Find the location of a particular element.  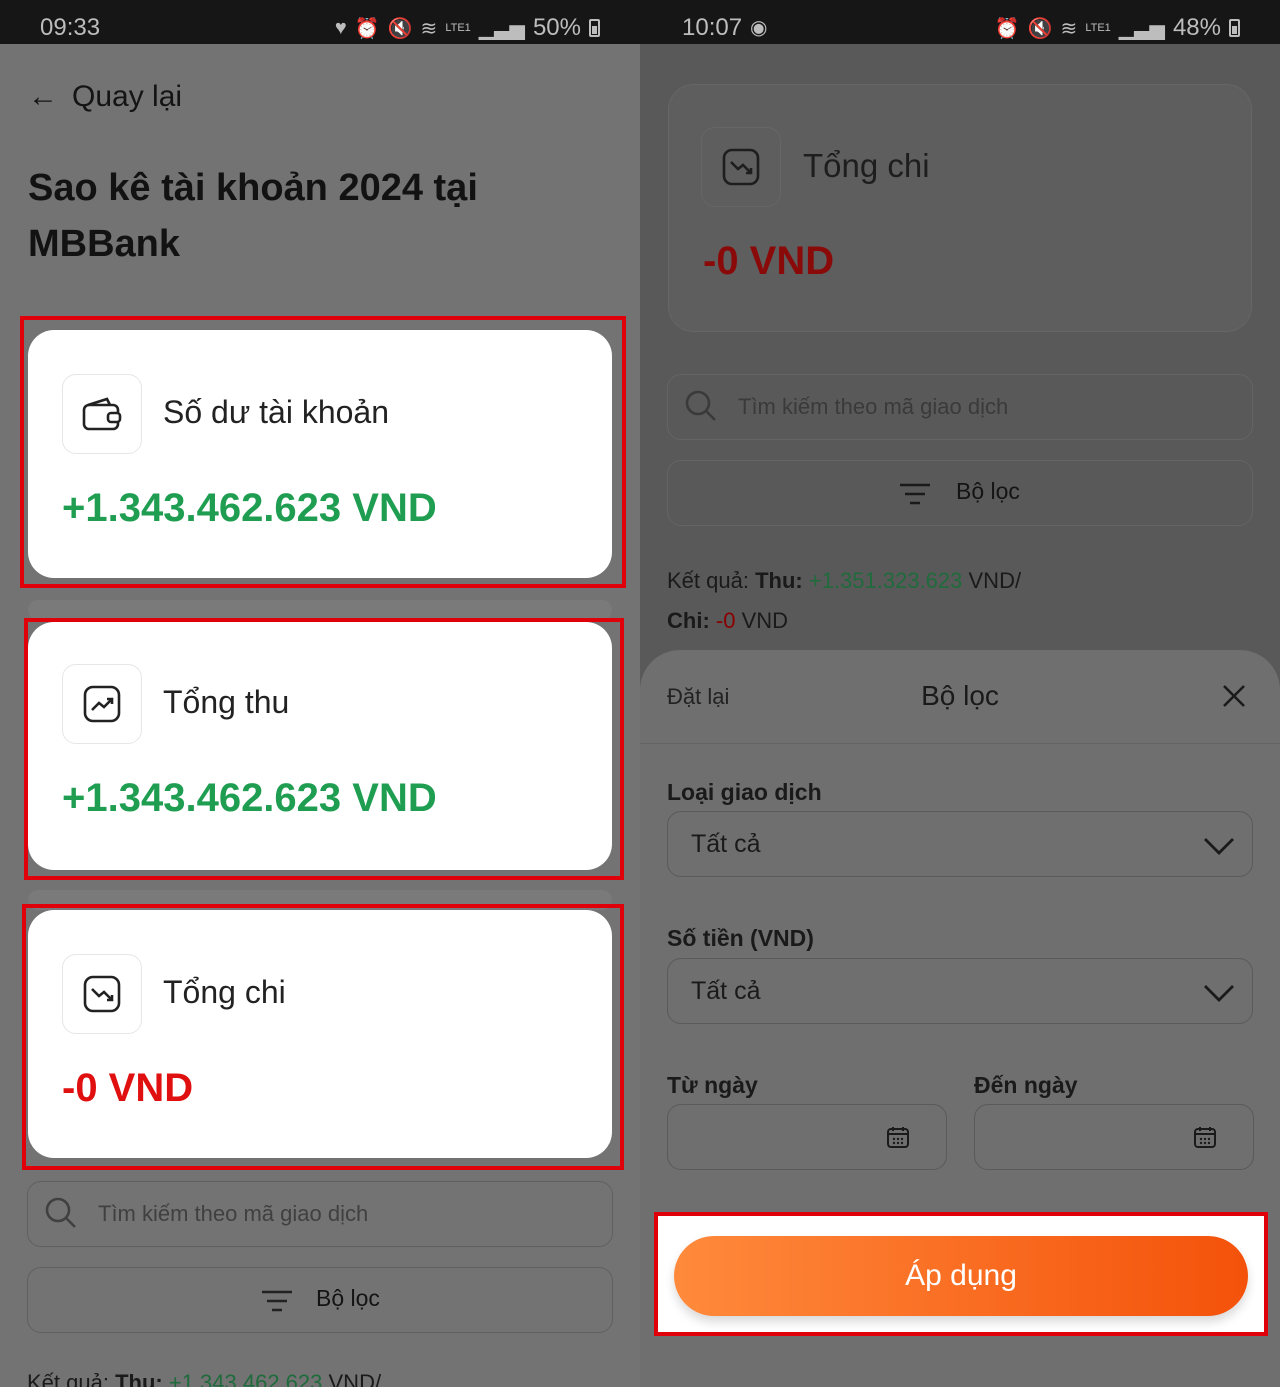

page-title: Sao kê tài khoản 2024 tại MBBank is located at coordinates (253, 216).